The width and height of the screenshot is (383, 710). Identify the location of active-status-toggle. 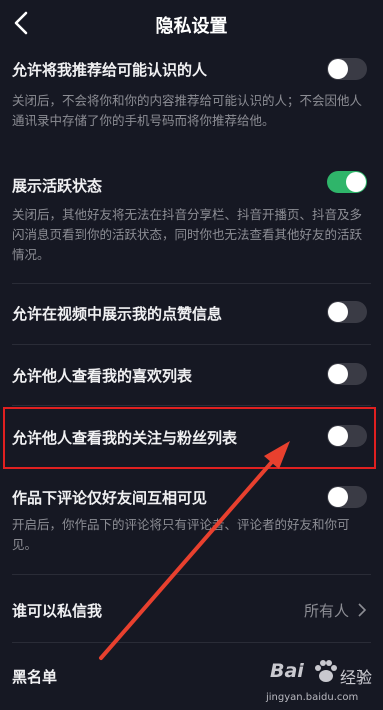
(347, 182).